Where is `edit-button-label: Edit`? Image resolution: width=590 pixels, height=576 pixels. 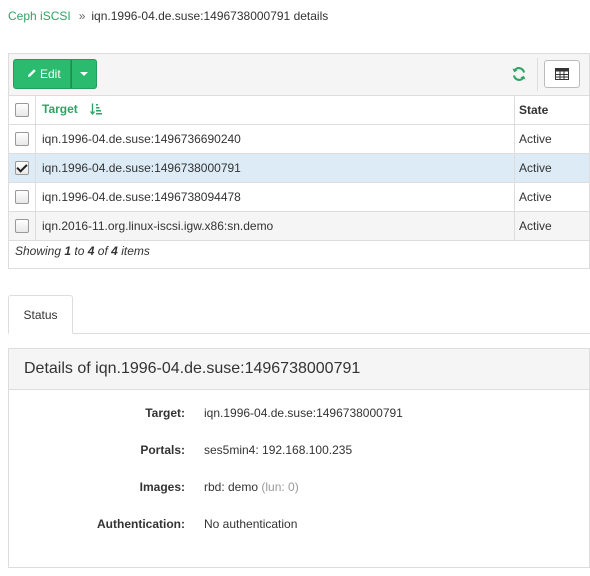 edit-button-label: Edit is located at coordinates (50, 74).